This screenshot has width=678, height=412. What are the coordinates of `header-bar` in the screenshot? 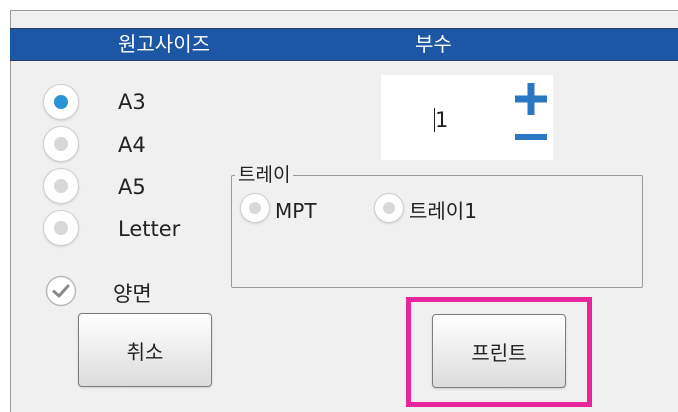 It's located at (344, 44).